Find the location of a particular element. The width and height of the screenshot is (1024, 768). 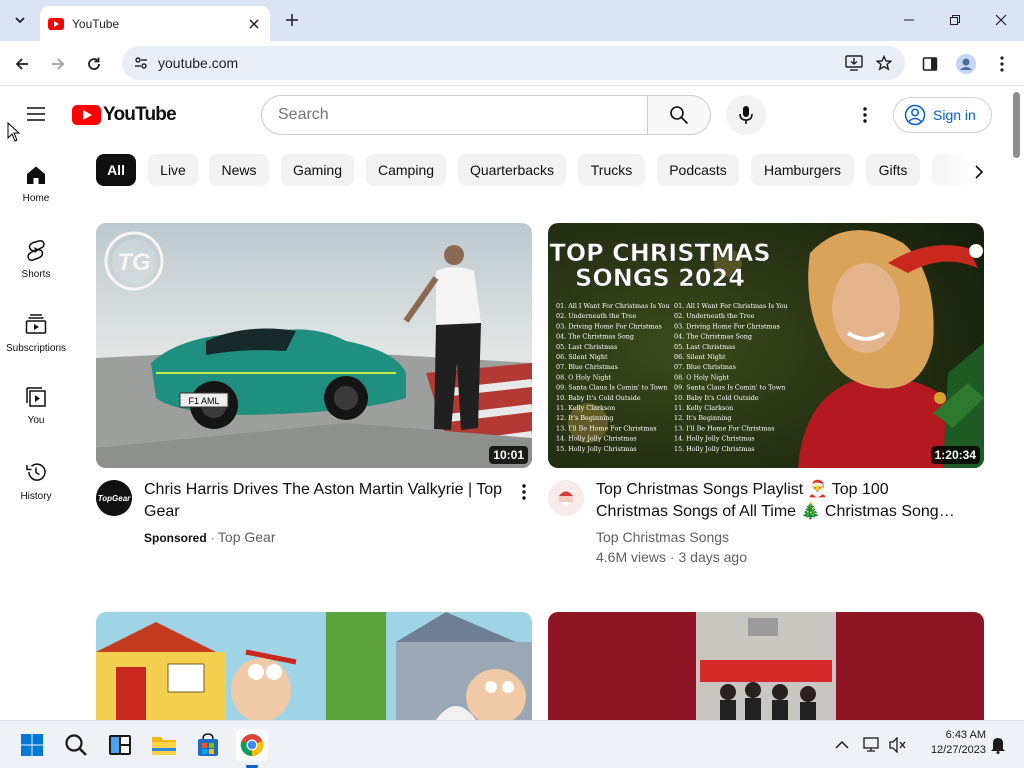

side-panel-button is located at coordinates (930, 64).